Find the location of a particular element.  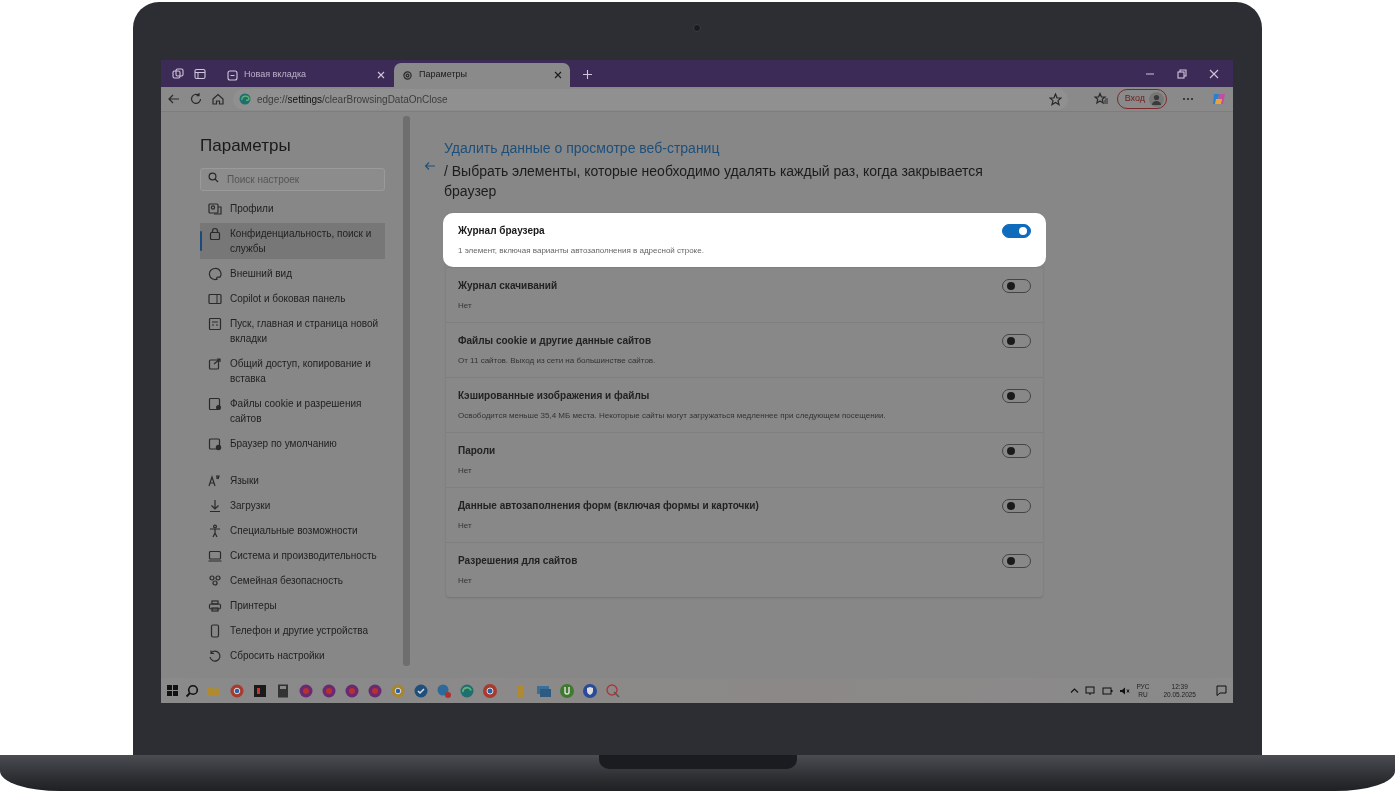

network-icon is located at coordinates (1091, 690).